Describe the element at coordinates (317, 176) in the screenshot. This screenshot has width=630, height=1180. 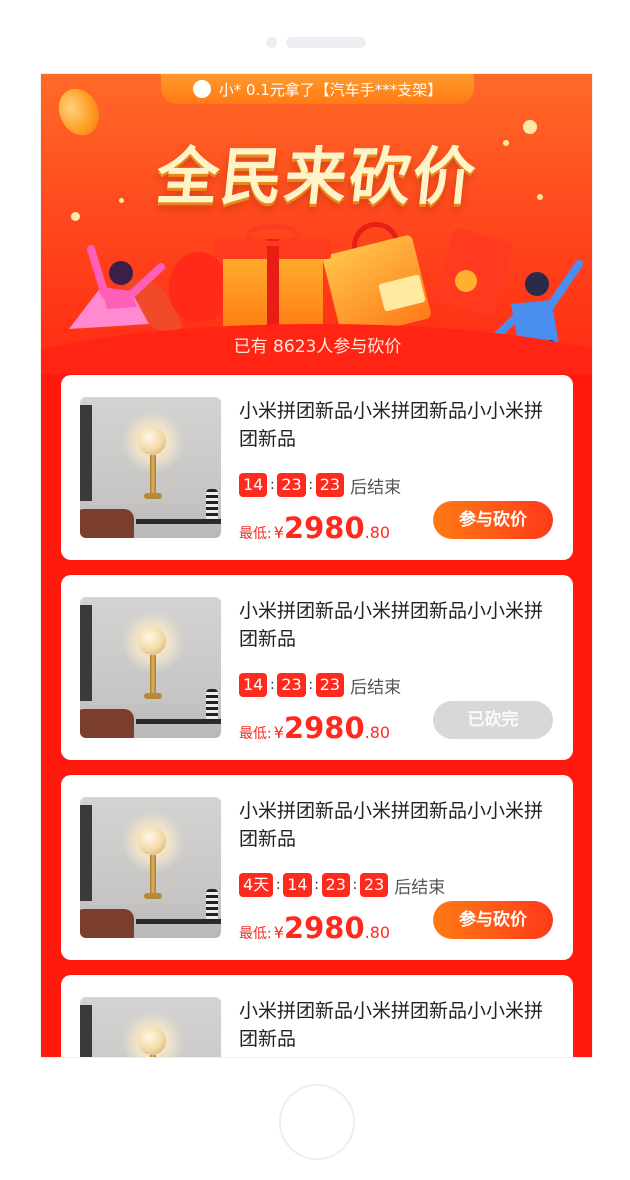
I see `hero-title: 全民来砍价` at that location.